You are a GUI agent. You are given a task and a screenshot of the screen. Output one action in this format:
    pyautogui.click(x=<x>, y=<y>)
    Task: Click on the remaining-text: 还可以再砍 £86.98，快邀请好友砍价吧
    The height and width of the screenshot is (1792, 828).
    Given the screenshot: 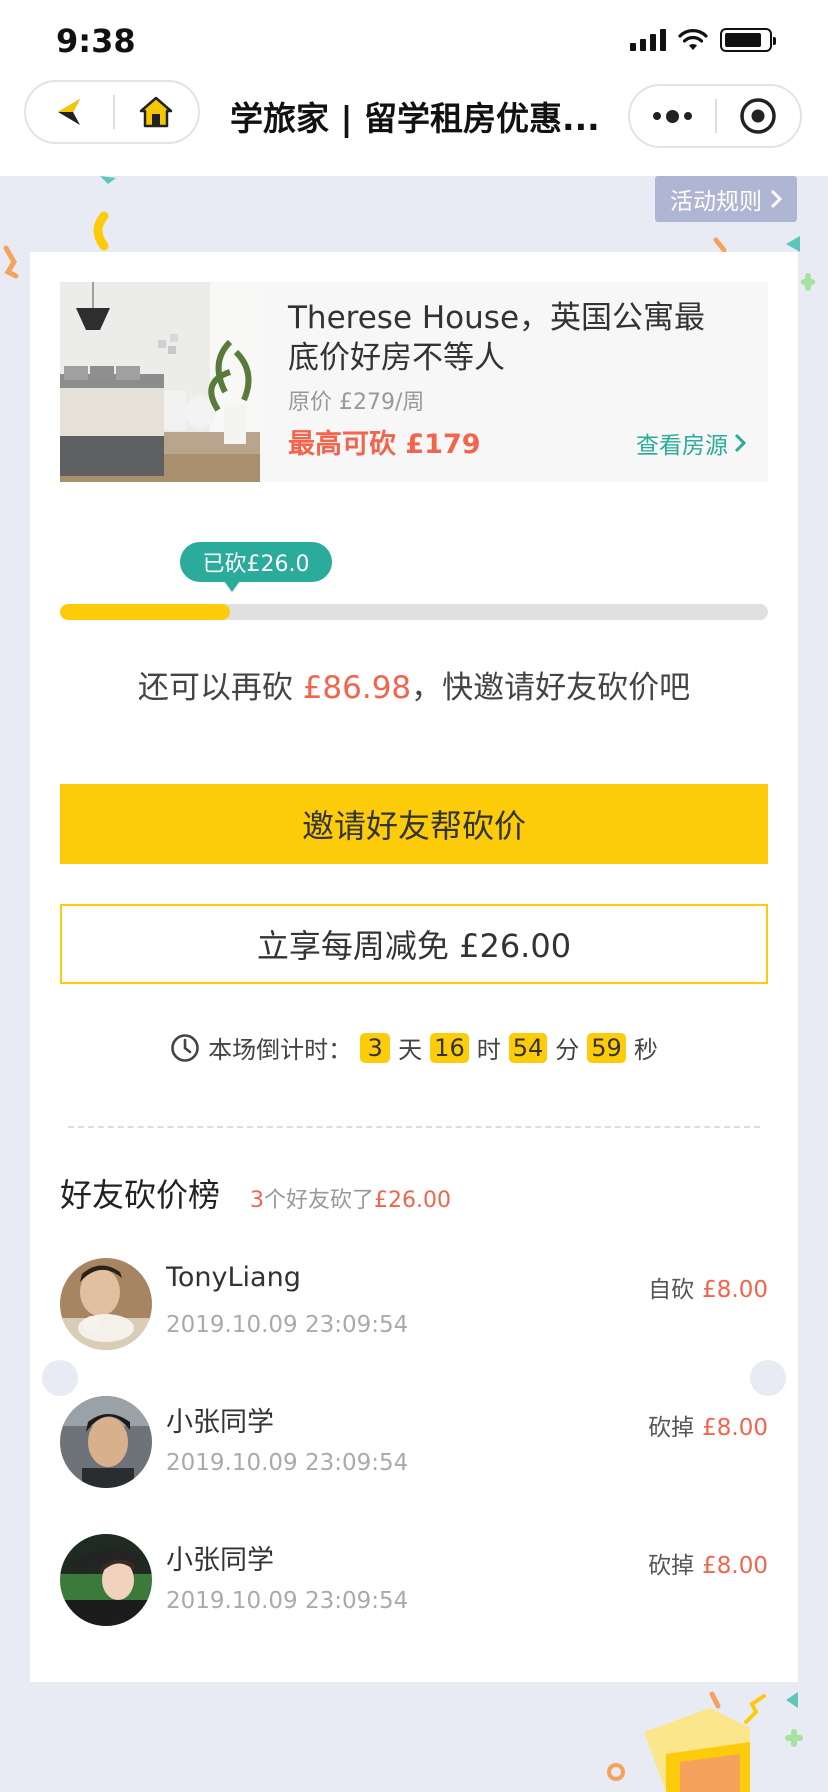 What is the action you would take?
    pyautogui.click(x=414, y=684)
    